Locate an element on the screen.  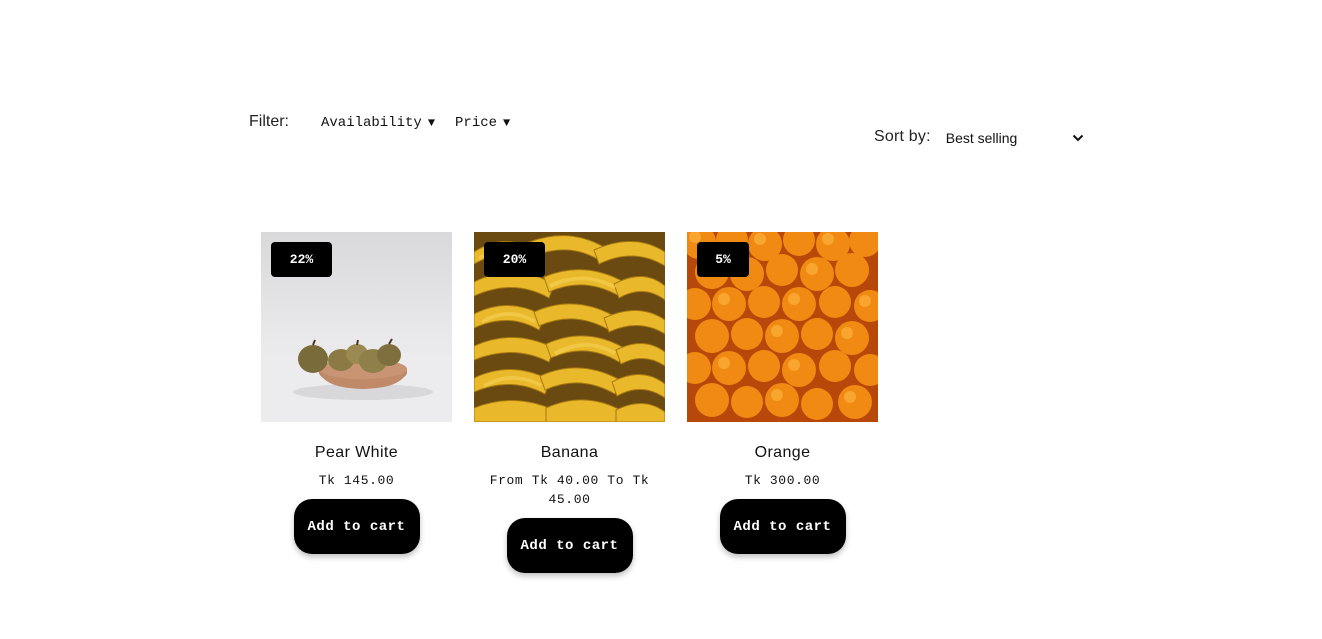
price-filter: Price ▼ is located at coordinates (482, 121).